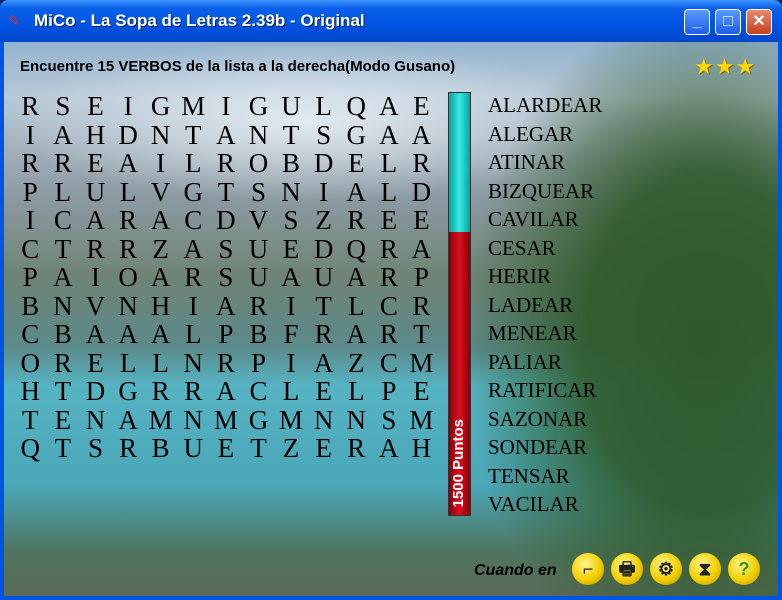  I want to click on maximize-button: □, so click(728, 22).